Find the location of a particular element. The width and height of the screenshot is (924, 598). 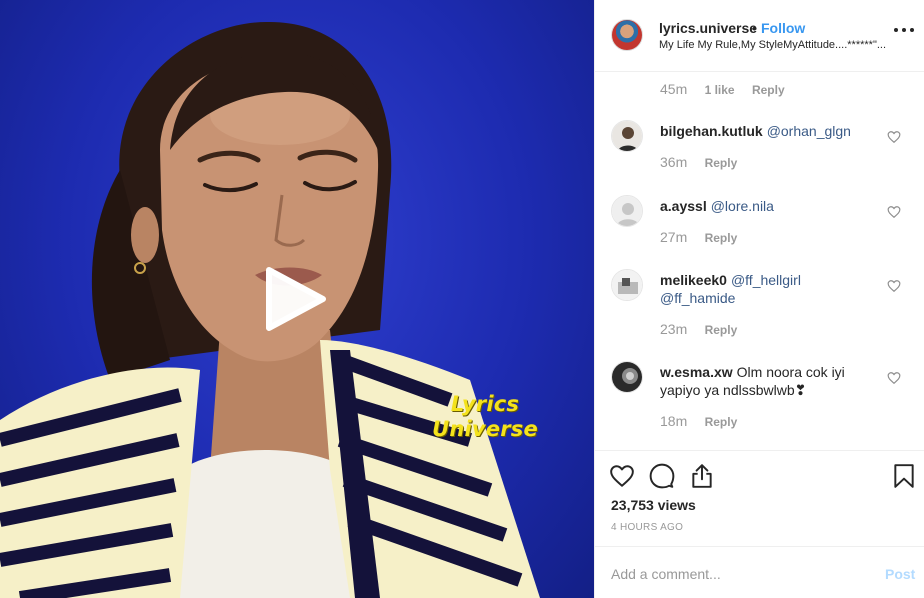

comment-meta: 27m Reply is located at coordinates (698, 237).